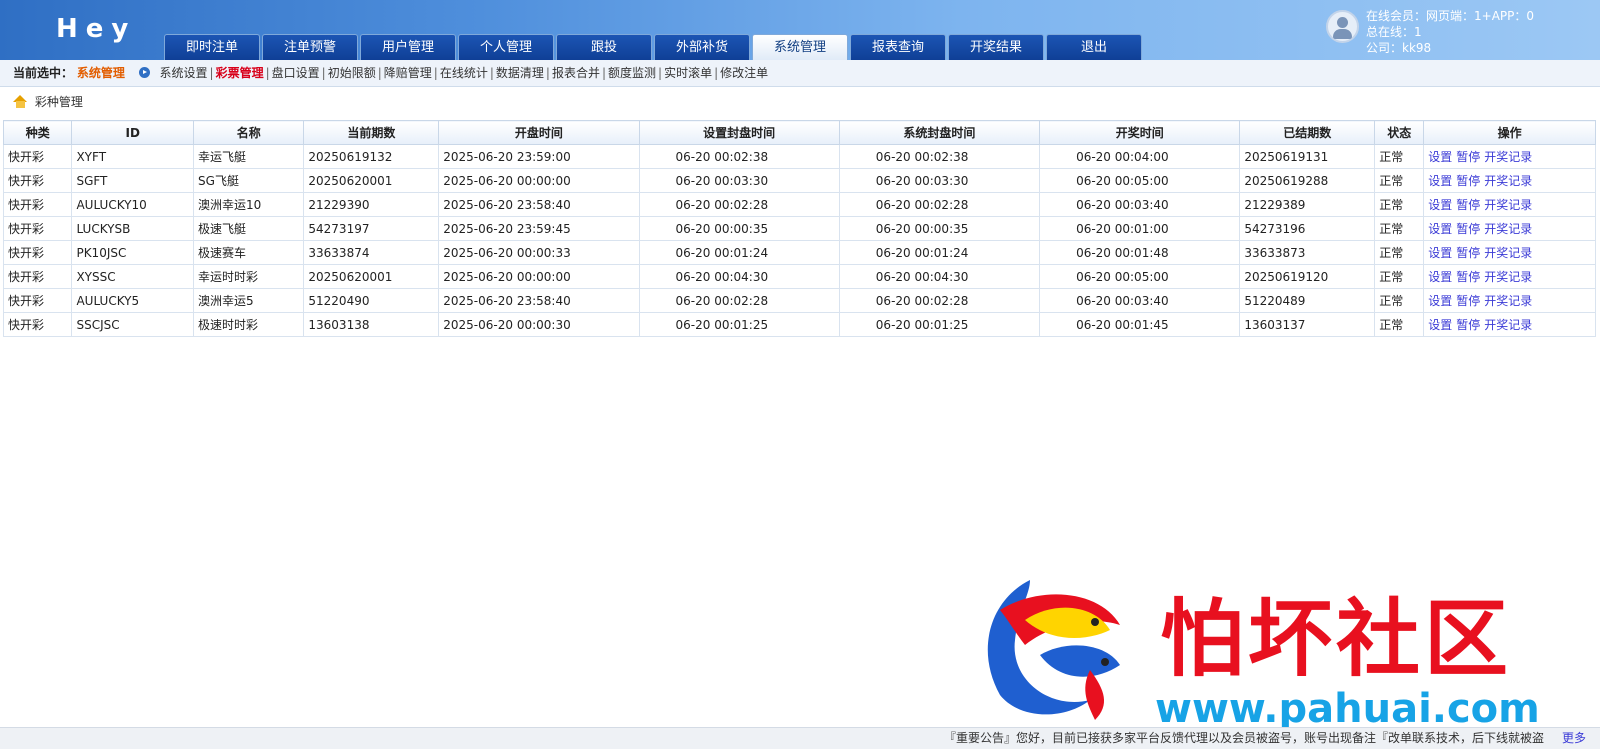  Describe the element at coordinates (352, 73) in the screenshot. I see `submenu-item-3: 初始限额` at that location.